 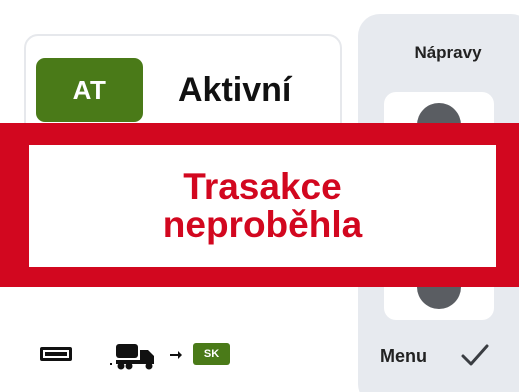 I want to click on menu-button: Menu, so click(x=403, y=356).